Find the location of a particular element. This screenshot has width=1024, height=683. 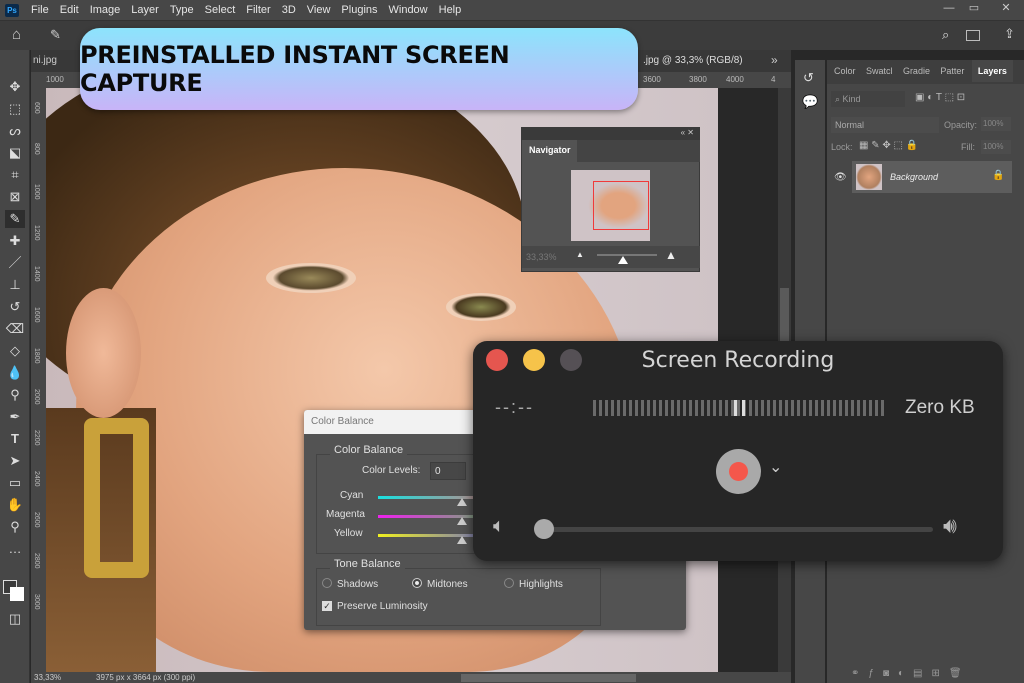

navigator-close-icon: « ✕ is located at coordinates (610, 134).